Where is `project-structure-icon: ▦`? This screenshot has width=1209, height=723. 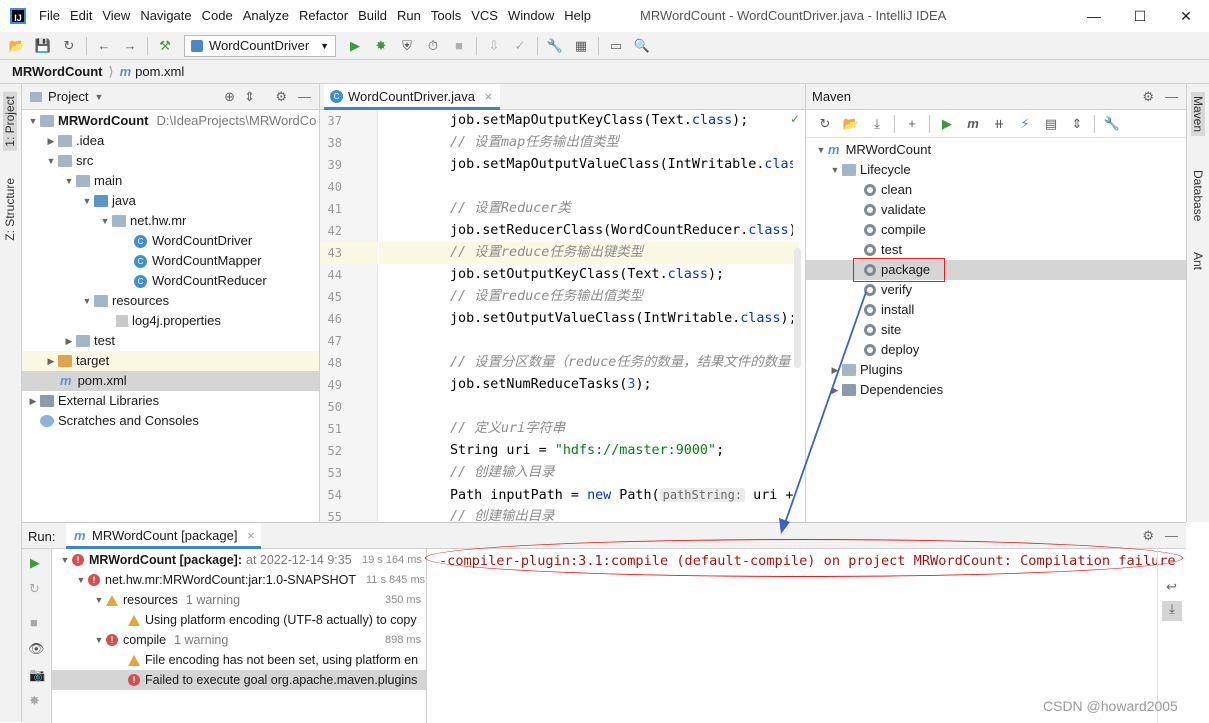
project-structure-icon: ▦ is located at coordinates (581, 46).